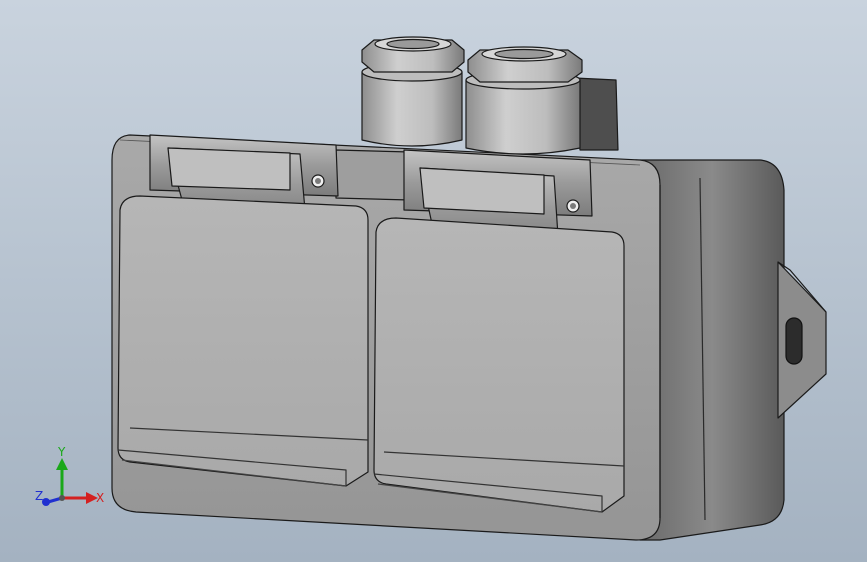 The width and height of the screenshot is (867, 562). Describe the element at coordinates (596, 114) in the screenshot. I see `rear-housing` at that location.